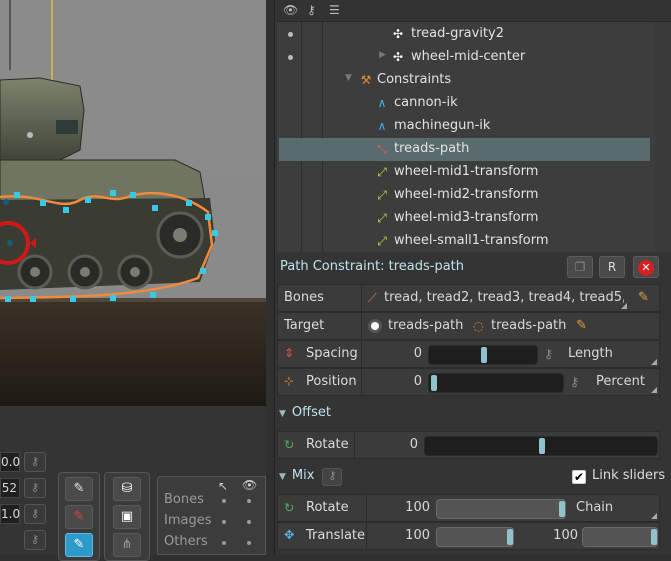  What do you see at coordinates (211, 515) in the screenshot?
I see `visibility-panel: ↖ 👁 Bones Images Others` at bounding box center [211, 515].